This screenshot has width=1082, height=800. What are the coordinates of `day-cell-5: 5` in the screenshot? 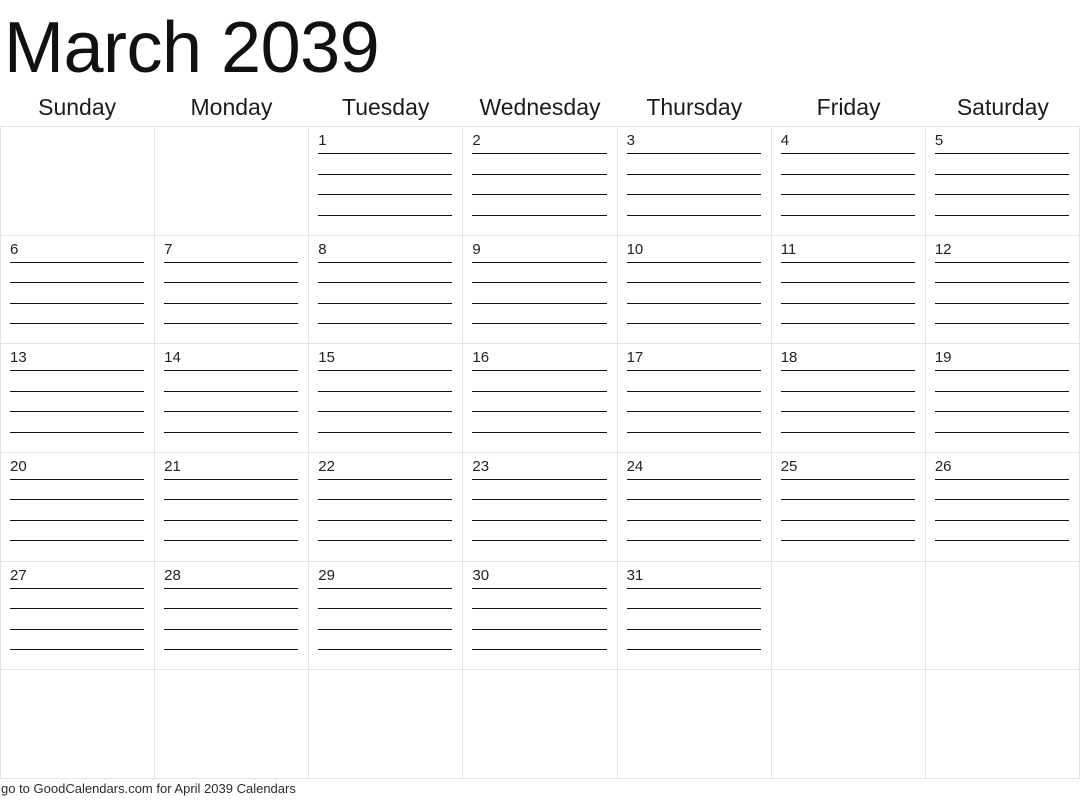 It's located at (1002, 181).